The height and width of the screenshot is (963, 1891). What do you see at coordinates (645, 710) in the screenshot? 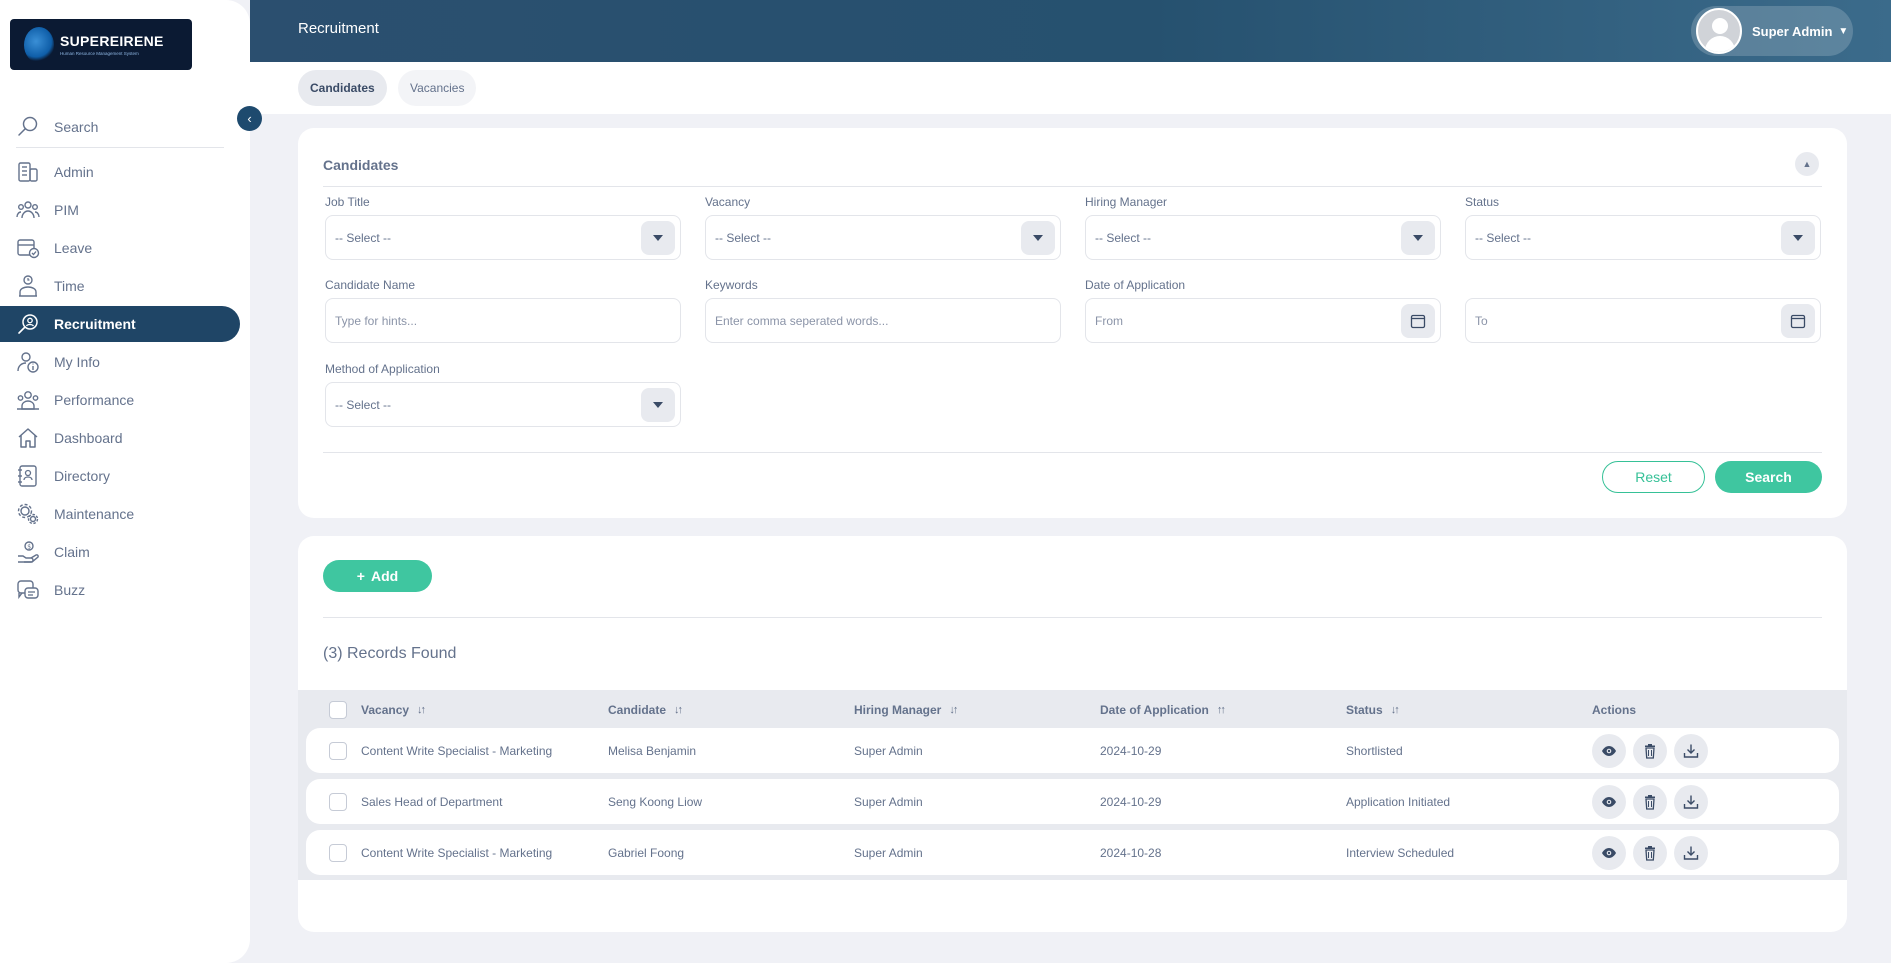
I see `col-candidate: Candidate ↓↑` at bounding box center [645, 710].